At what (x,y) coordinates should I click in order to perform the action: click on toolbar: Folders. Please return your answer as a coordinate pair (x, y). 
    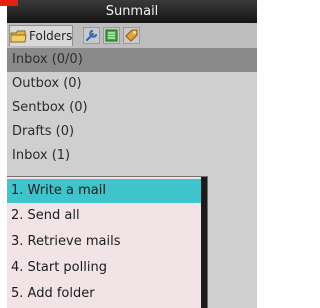
    Looking at the image, I should click on (132, 35).